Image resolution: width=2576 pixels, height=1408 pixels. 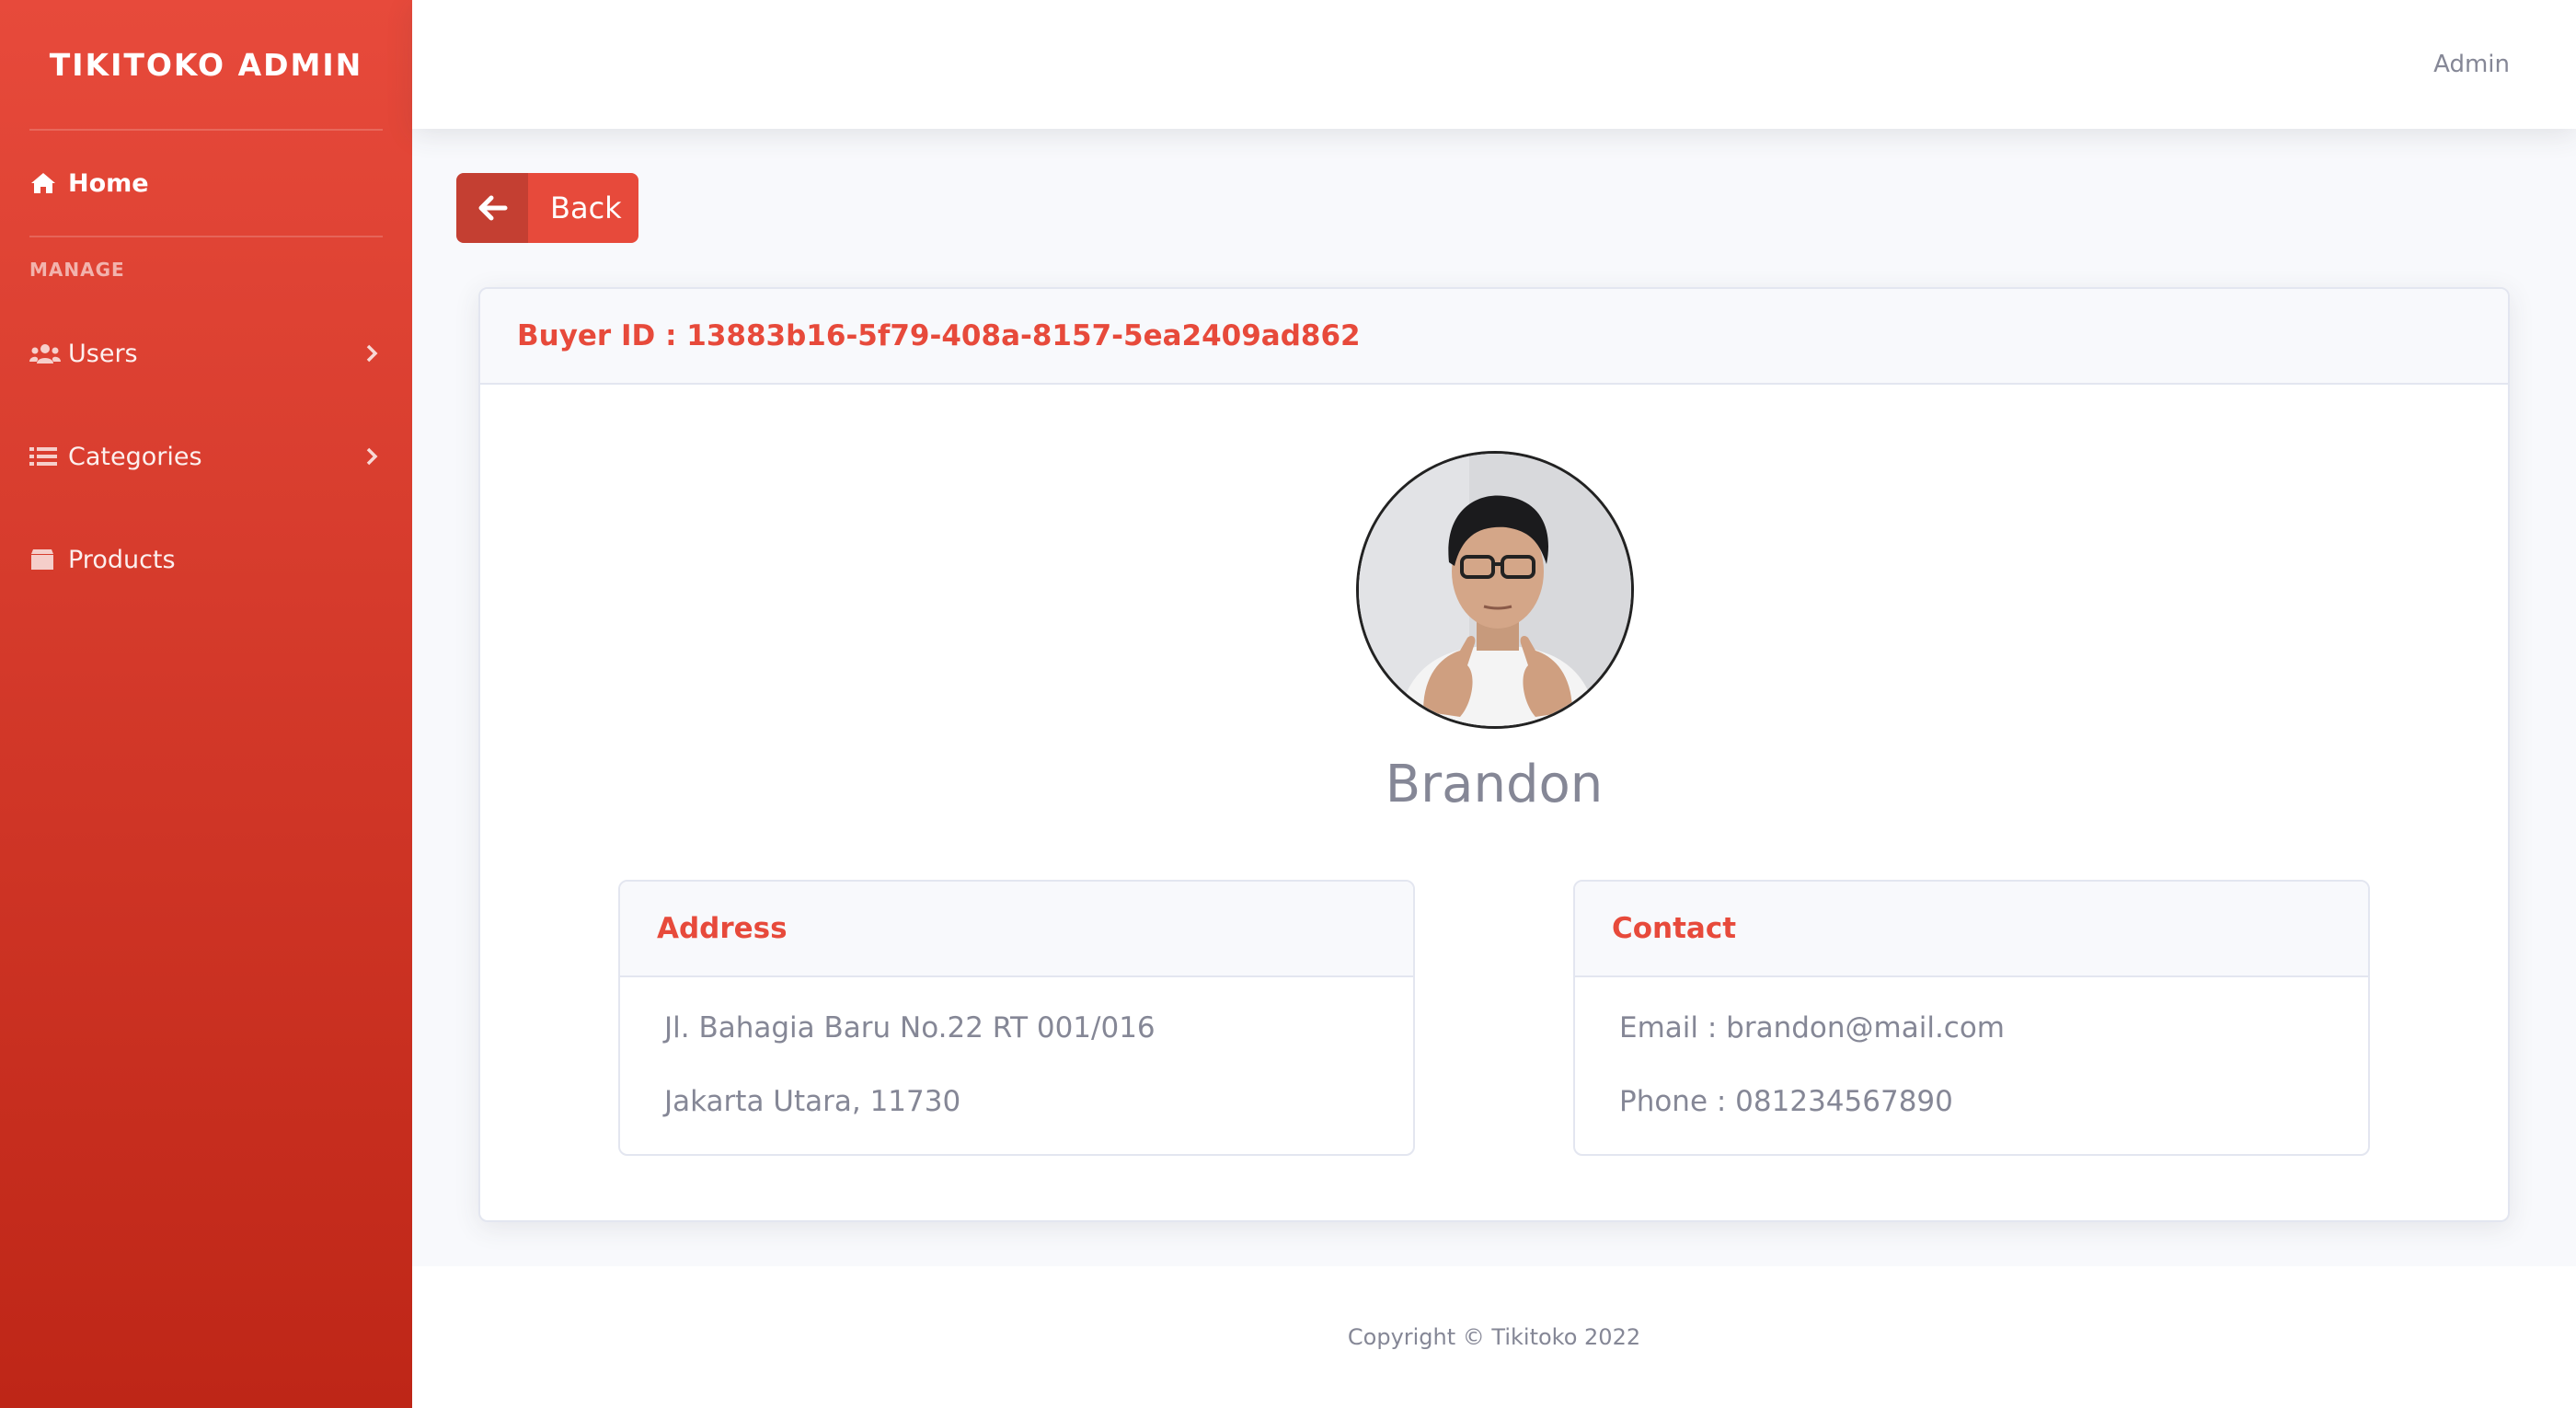 What do you see at coordinates (1786, 1101) in the screenshot?
I see `contact-phone: Phone : 081234567890` at bounding box center [1786, 1101].